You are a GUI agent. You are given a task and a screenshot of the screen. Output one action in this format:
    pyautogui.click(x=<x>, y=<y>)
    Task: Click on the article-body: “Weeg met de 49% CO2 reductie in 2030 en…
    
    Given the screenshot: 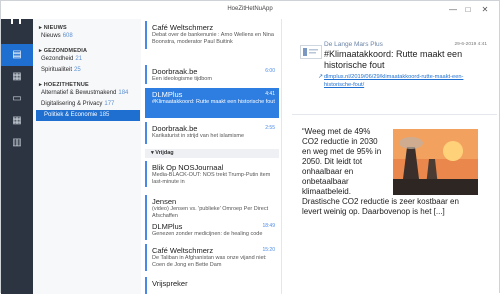 What is the action you would take?
    pyautogui.click(x=390, y=172)
    